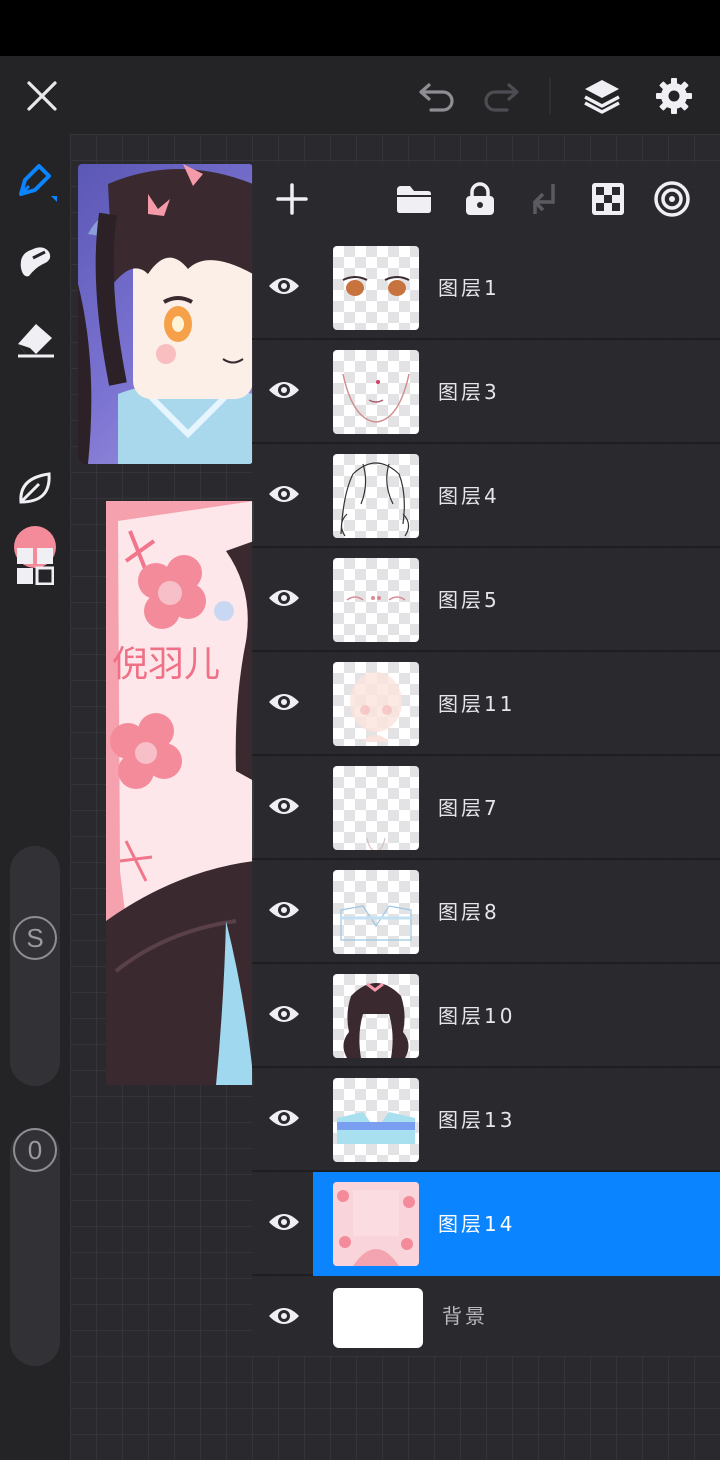 This screenshot has height=1460, width=720. I want to click on smudge-icon, so click(35, 260).